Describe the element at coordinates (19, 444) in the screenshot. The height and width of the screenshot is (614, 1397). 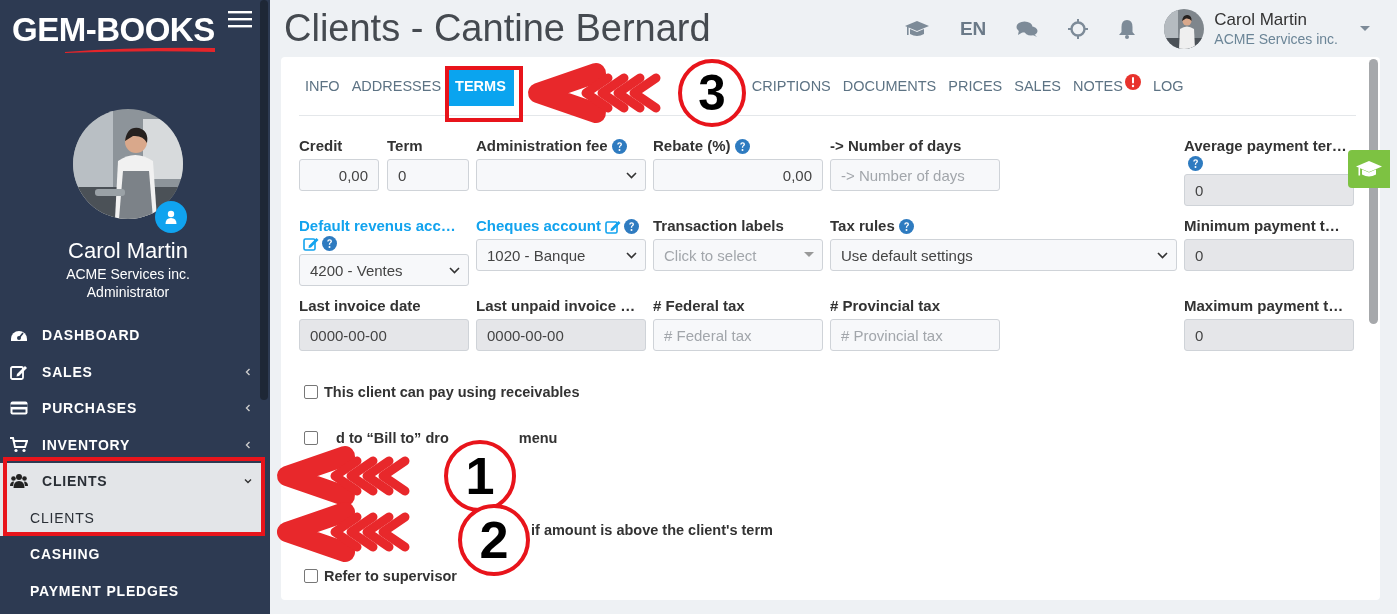
I see `cart-icon` at that location.